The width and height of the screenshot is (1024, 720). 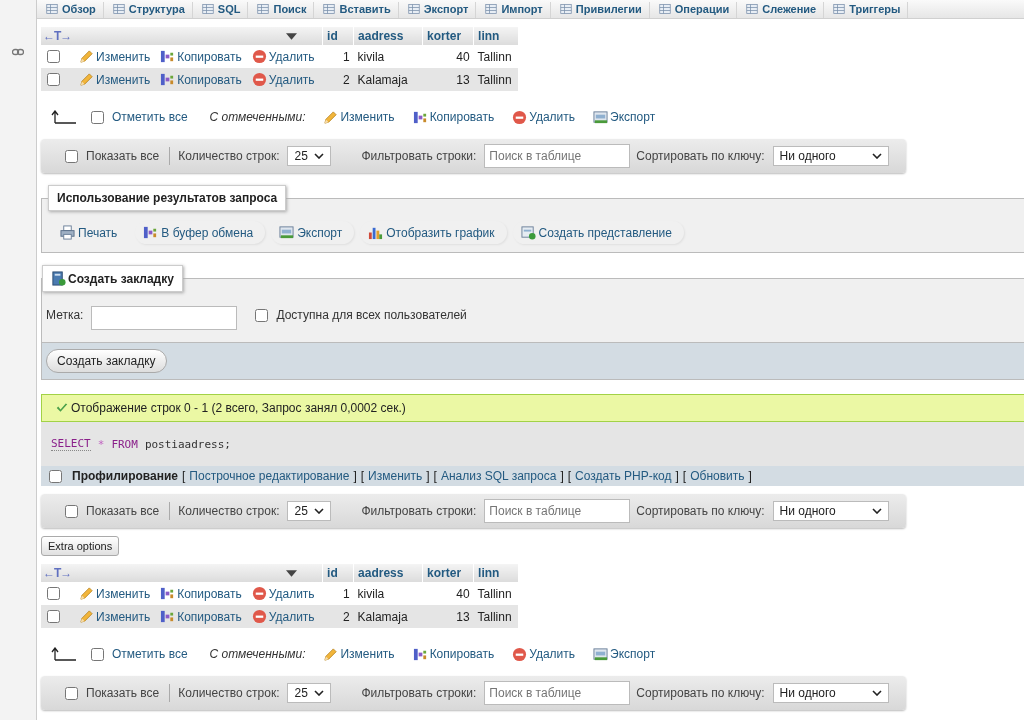 What do you see at coordinates (356, 10) in the screenshot?
I see `nav-tab: Вставить` at bounding box center [356, 10].